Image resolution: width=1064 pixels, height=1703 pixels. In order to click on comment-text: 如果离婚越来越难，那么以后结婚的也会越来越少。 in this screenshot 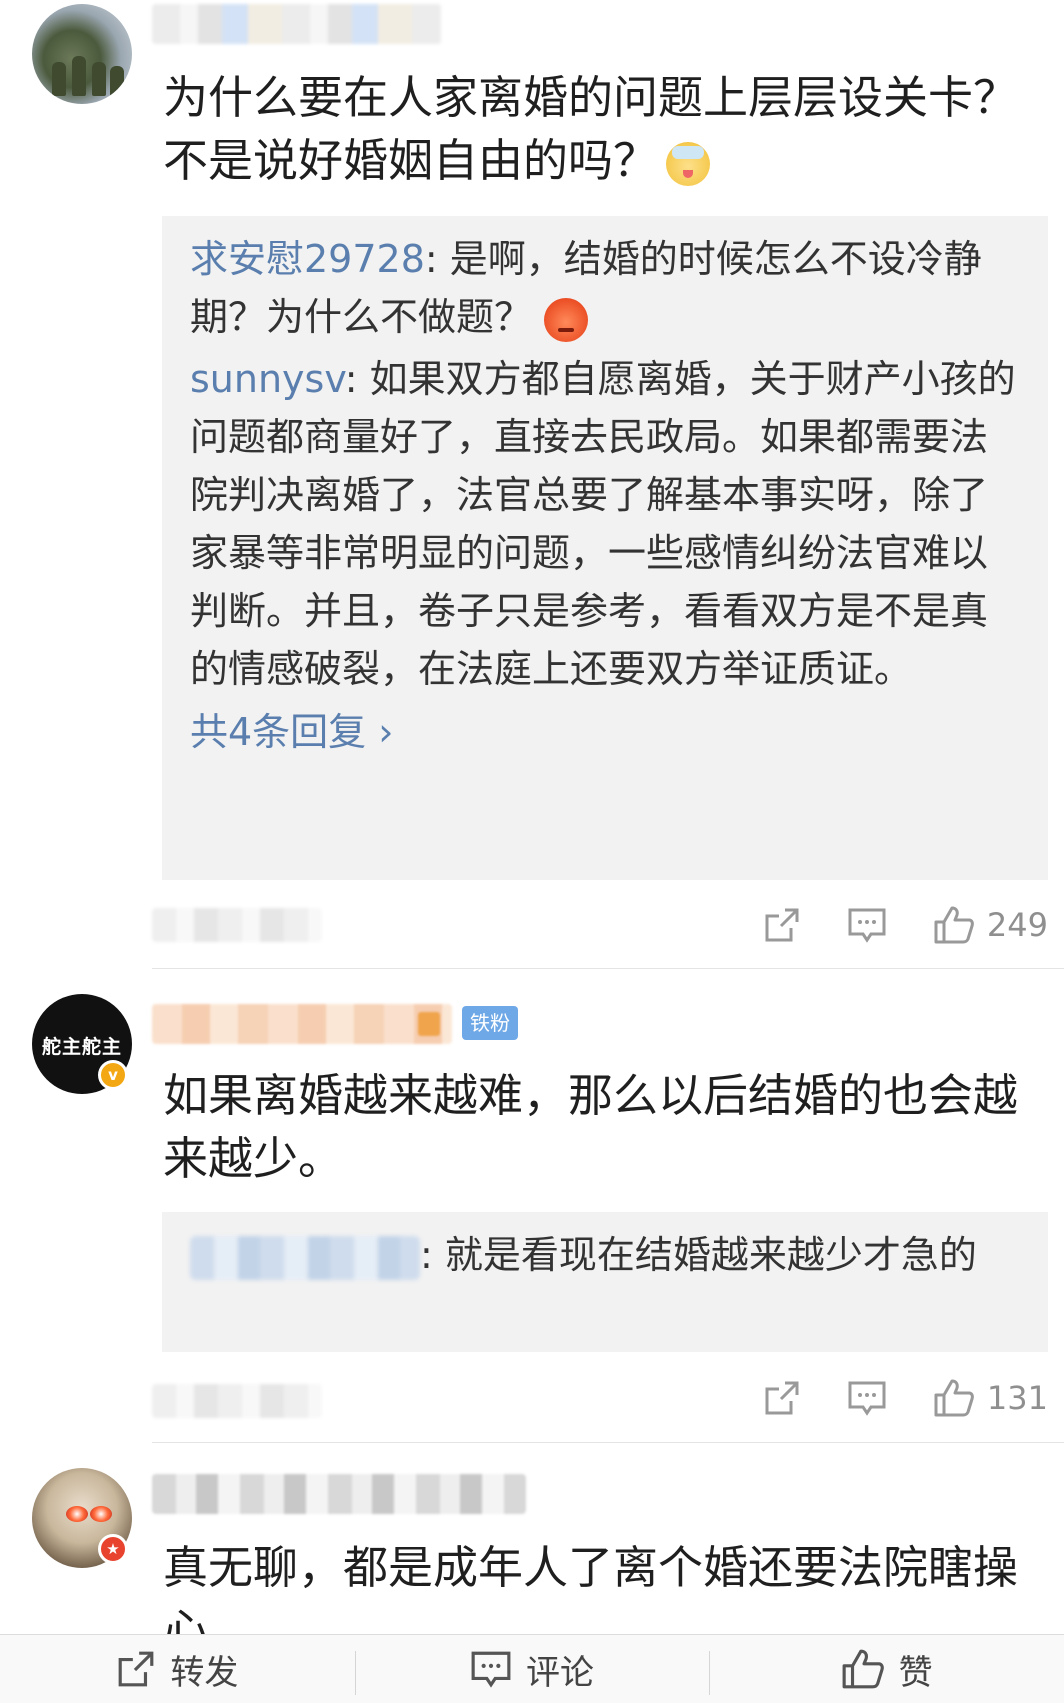, I will do `click(591, 1127)`.